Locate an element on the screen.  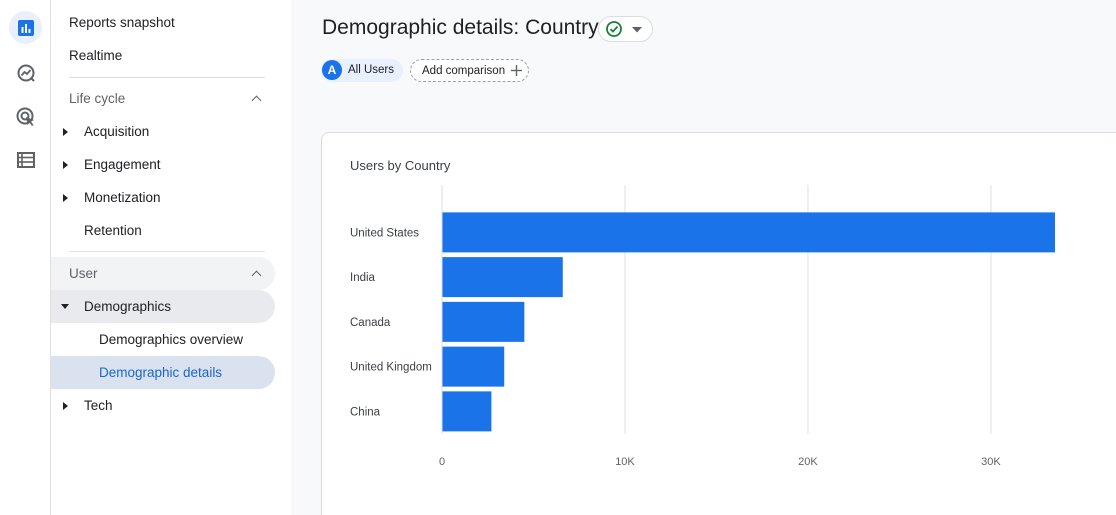
nav-section-lifecycle-label: Life cycle is located at coordinates (97, 98).